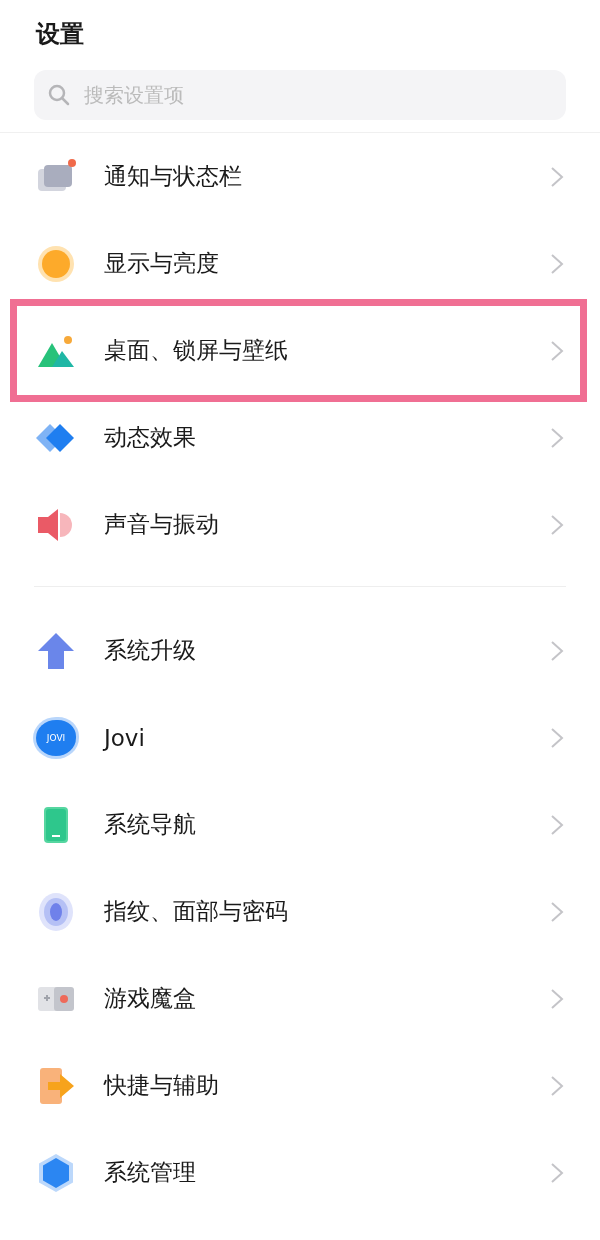  Describe the element at coordinates (300, 1085) in the screenshot. I see `settings-item: 快捷与辅助` at that location.